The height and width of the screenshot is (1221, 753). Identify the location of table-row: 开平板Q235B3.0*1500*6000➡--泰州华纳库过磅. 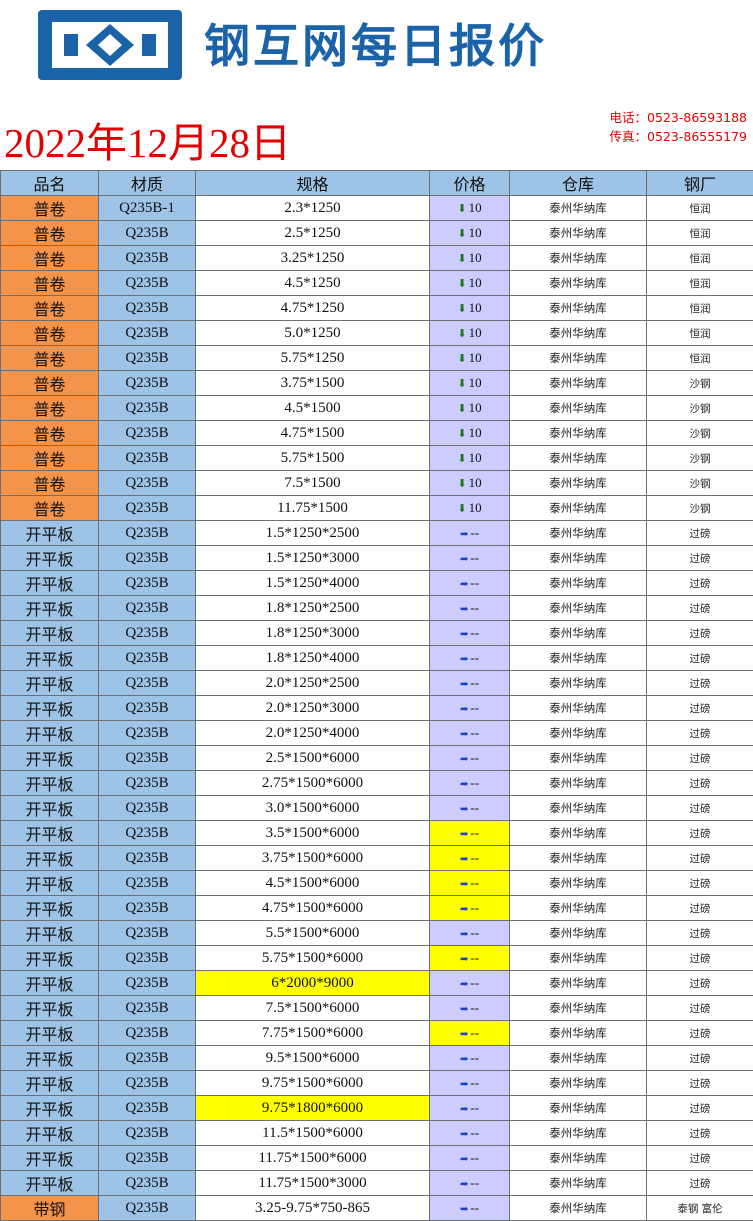
(377, 808).